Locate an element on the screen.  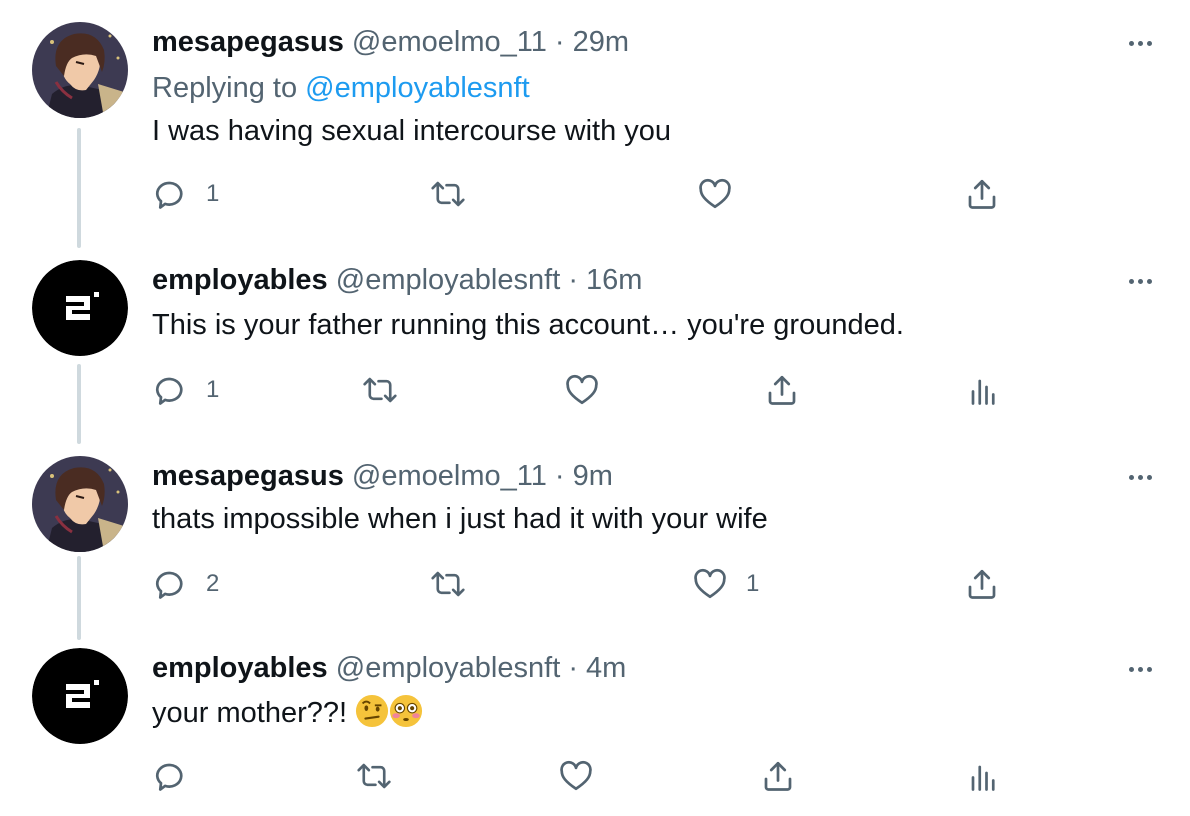
flushed-face-icon is located at coordinates (406, 711).